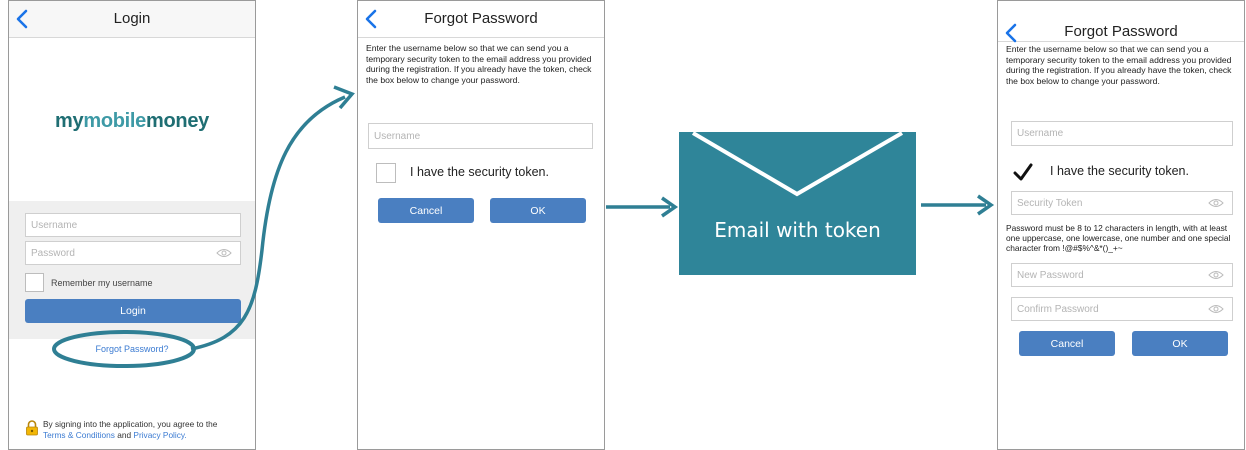 The width and height of the screenshot is (1246, 450). I want to click on checkmark-icon, so click(1023, 172).